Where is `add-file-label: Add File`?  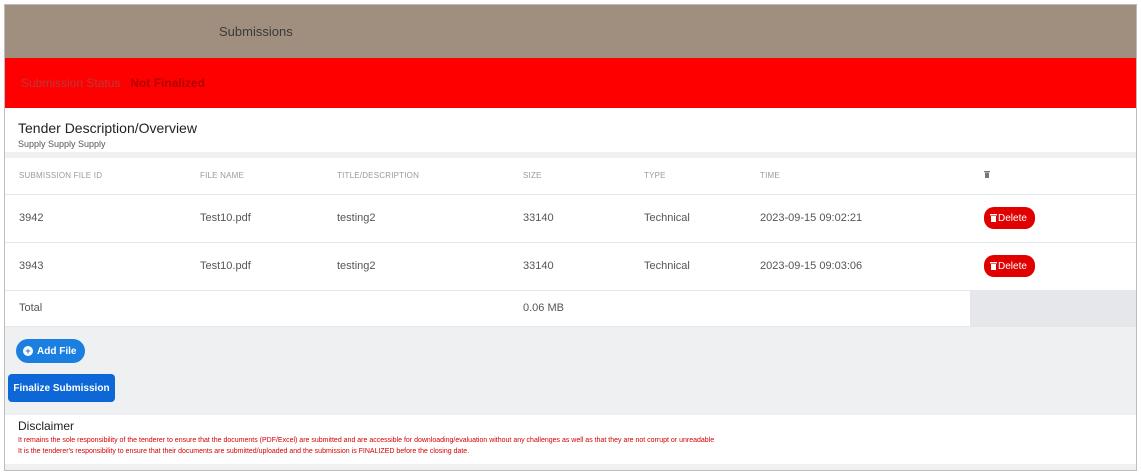
add-file-label: Add File is located at coordinates (57, 351).